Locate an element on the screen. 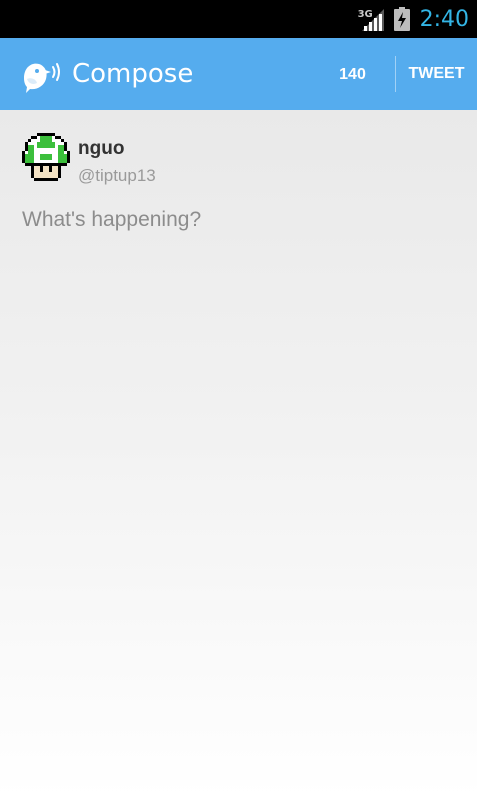 Image resolution: width=477 pixels, height=799 pixels. signal-strength-icon is located at coordinates (372, 20).